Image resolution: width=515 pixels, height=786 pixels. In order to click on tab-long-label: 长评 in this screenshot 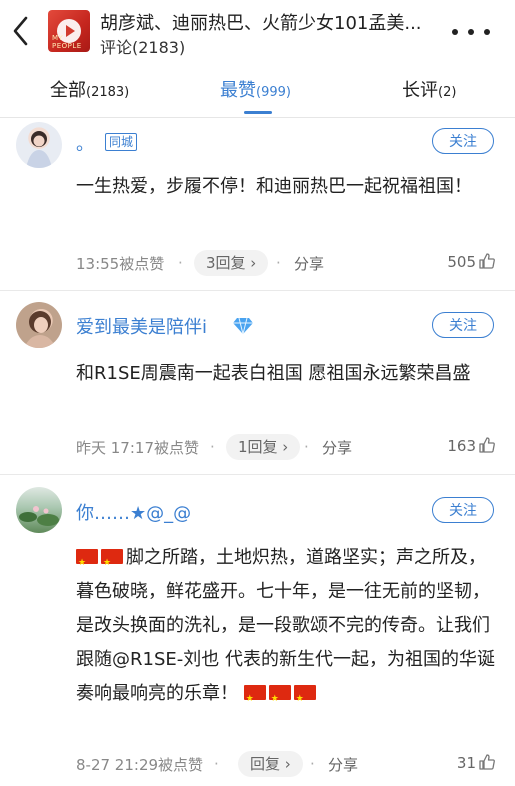, I will do `click(420, 90)`.